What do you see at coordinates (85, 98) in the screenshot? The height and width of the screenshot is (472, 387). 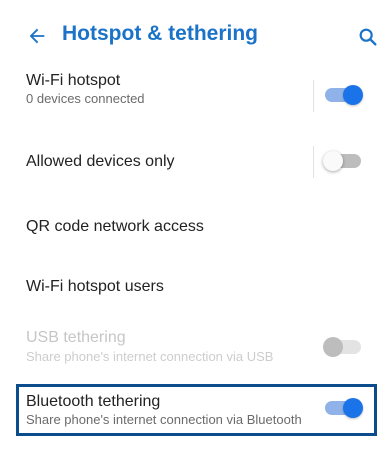 I see `setting-subtitle: 0 devices connected` at bounding box center [85, 98].